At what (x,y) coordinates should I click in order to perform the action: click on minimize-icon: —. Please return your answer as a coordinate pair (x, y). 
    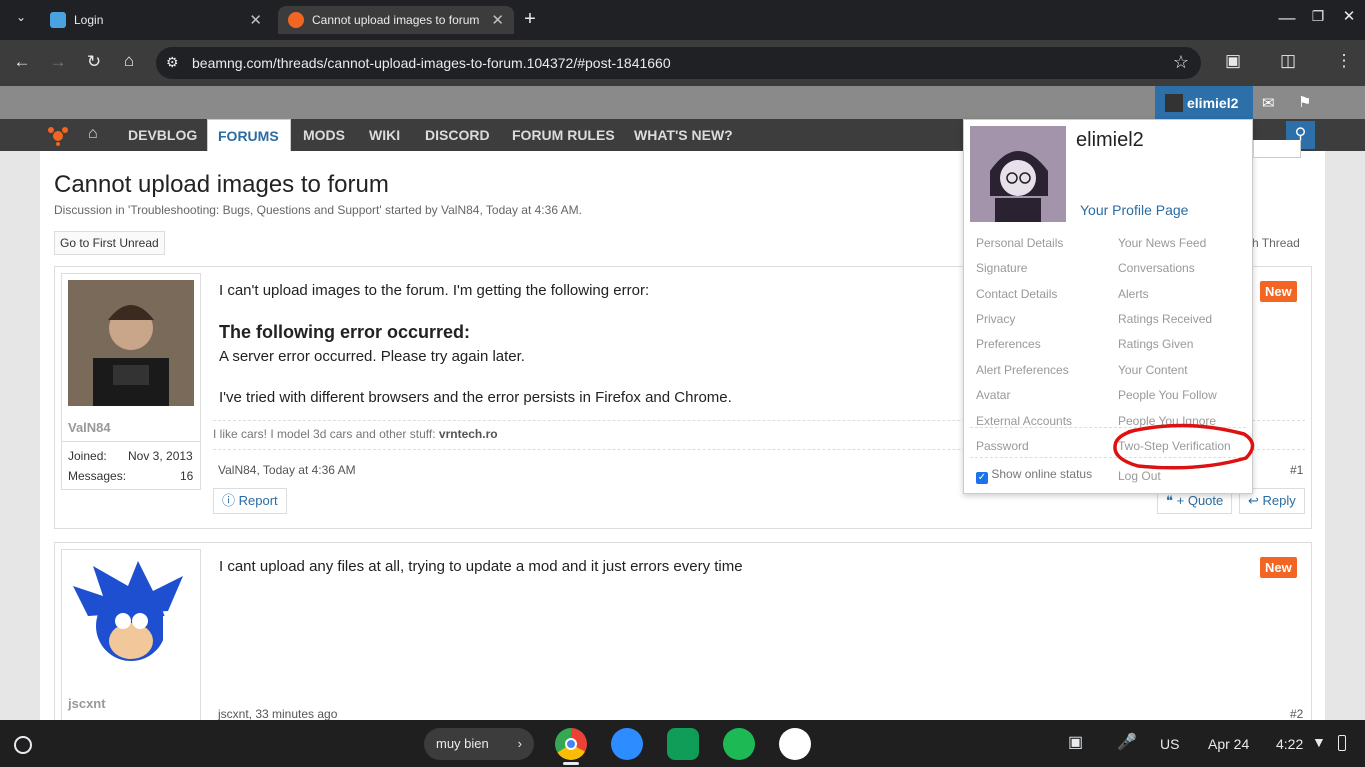
    Looking at the image, I should click on (1287, 18).